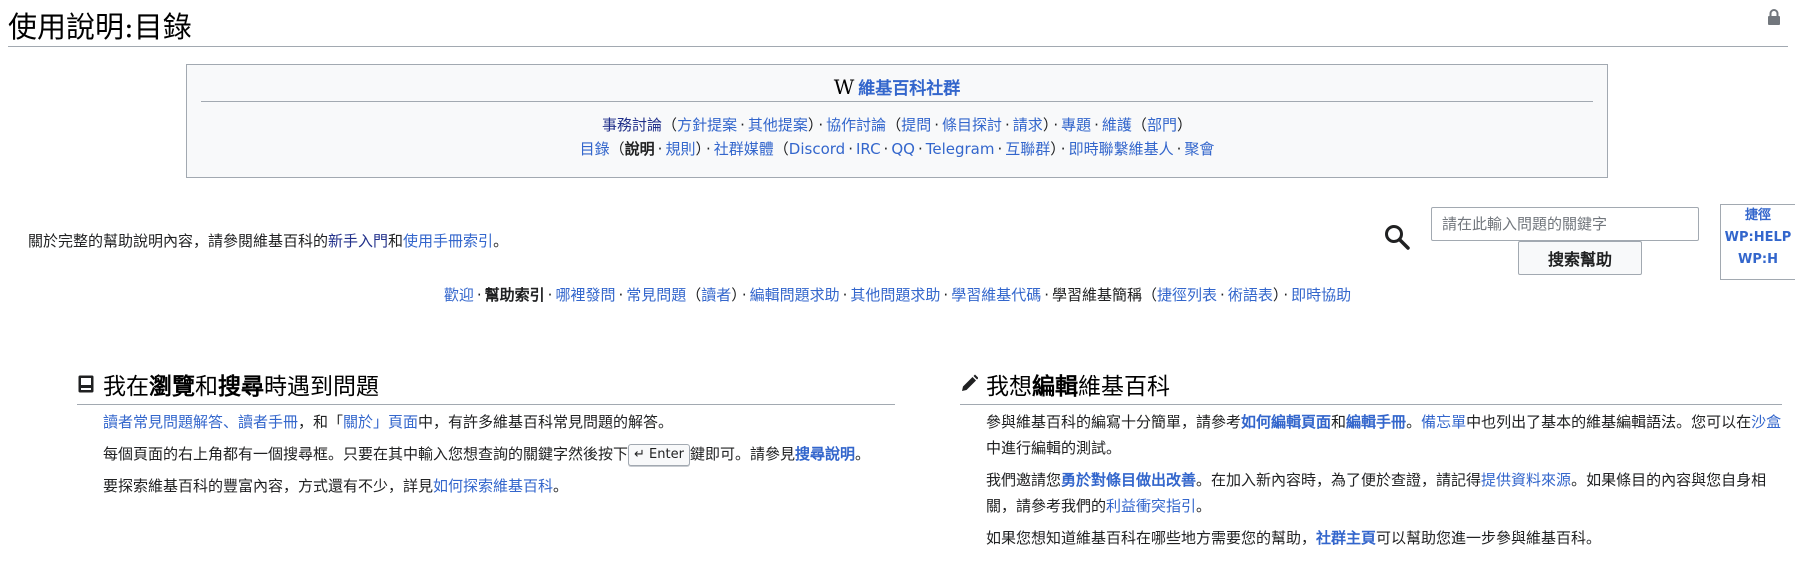 The width and height of the screenshot is (1795, 586). What do you see at coordinates (1024, 480) in the screenshot?
I see `inline-text: 我們邀請您` at bounding box center [1024, 480].